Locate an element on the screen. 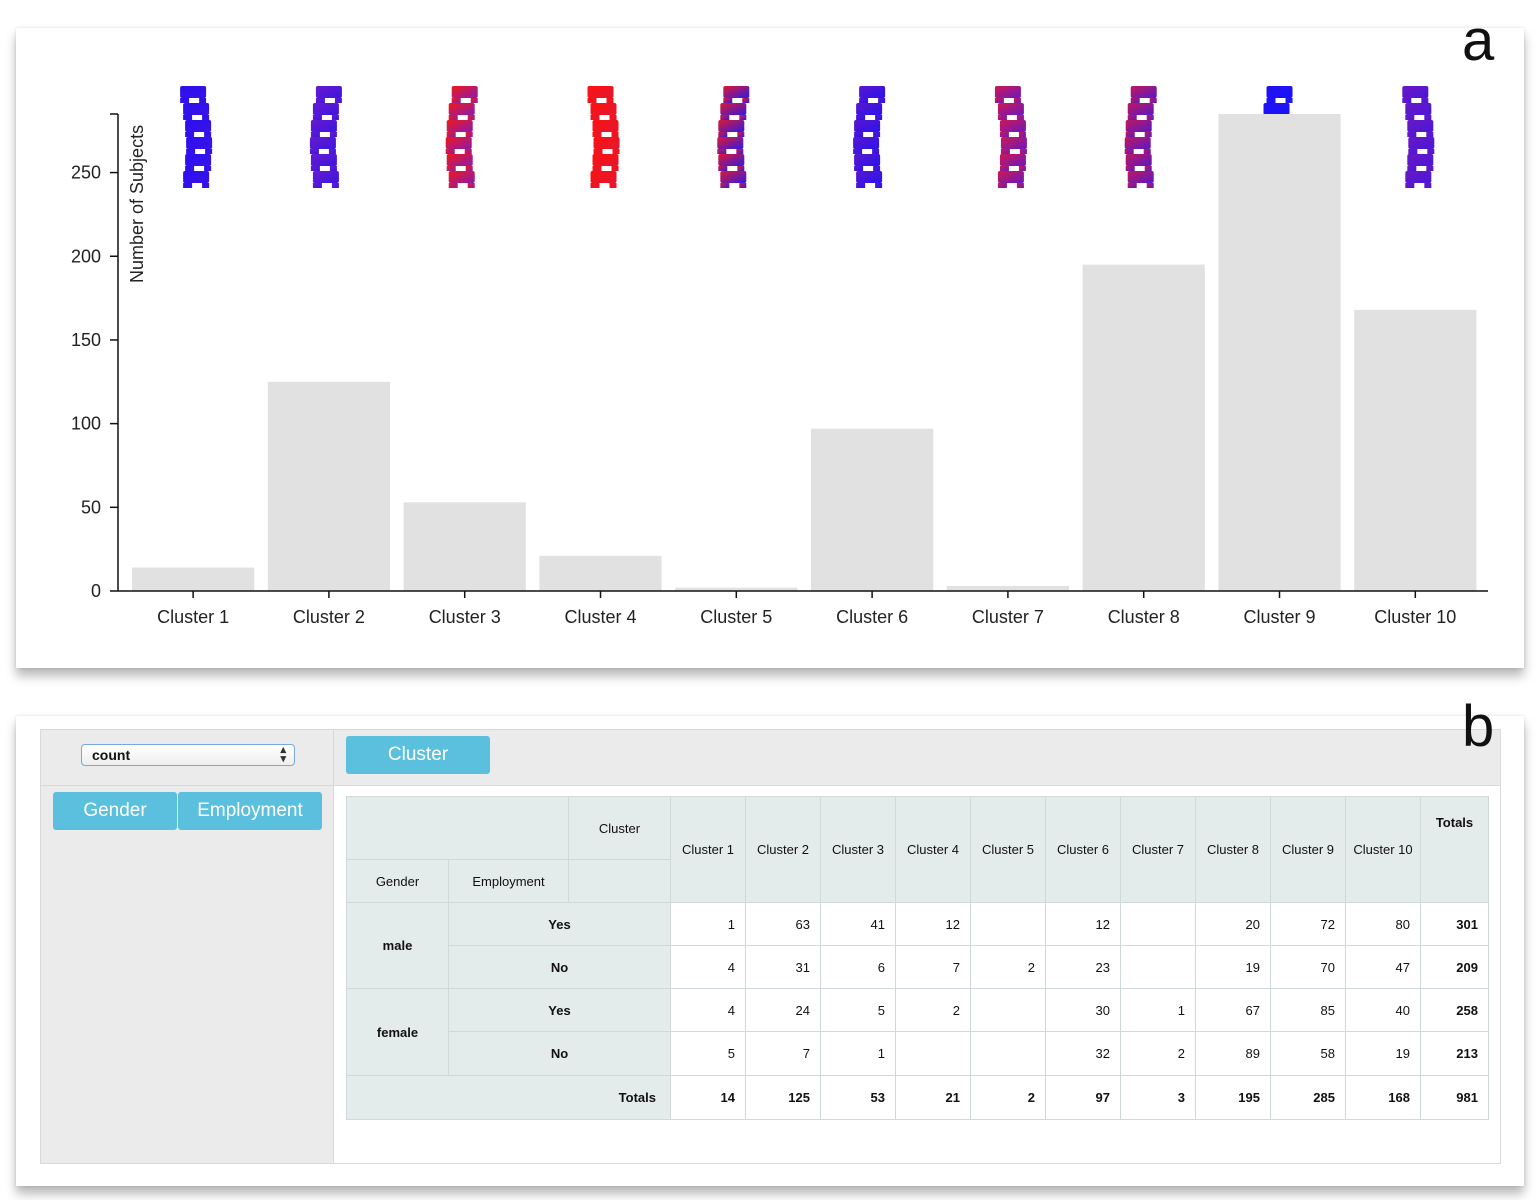 Image resolution: width=1540 pixels, height=1200 pixels. col-header-totals: Totals is located at coordinates (1454, 849).